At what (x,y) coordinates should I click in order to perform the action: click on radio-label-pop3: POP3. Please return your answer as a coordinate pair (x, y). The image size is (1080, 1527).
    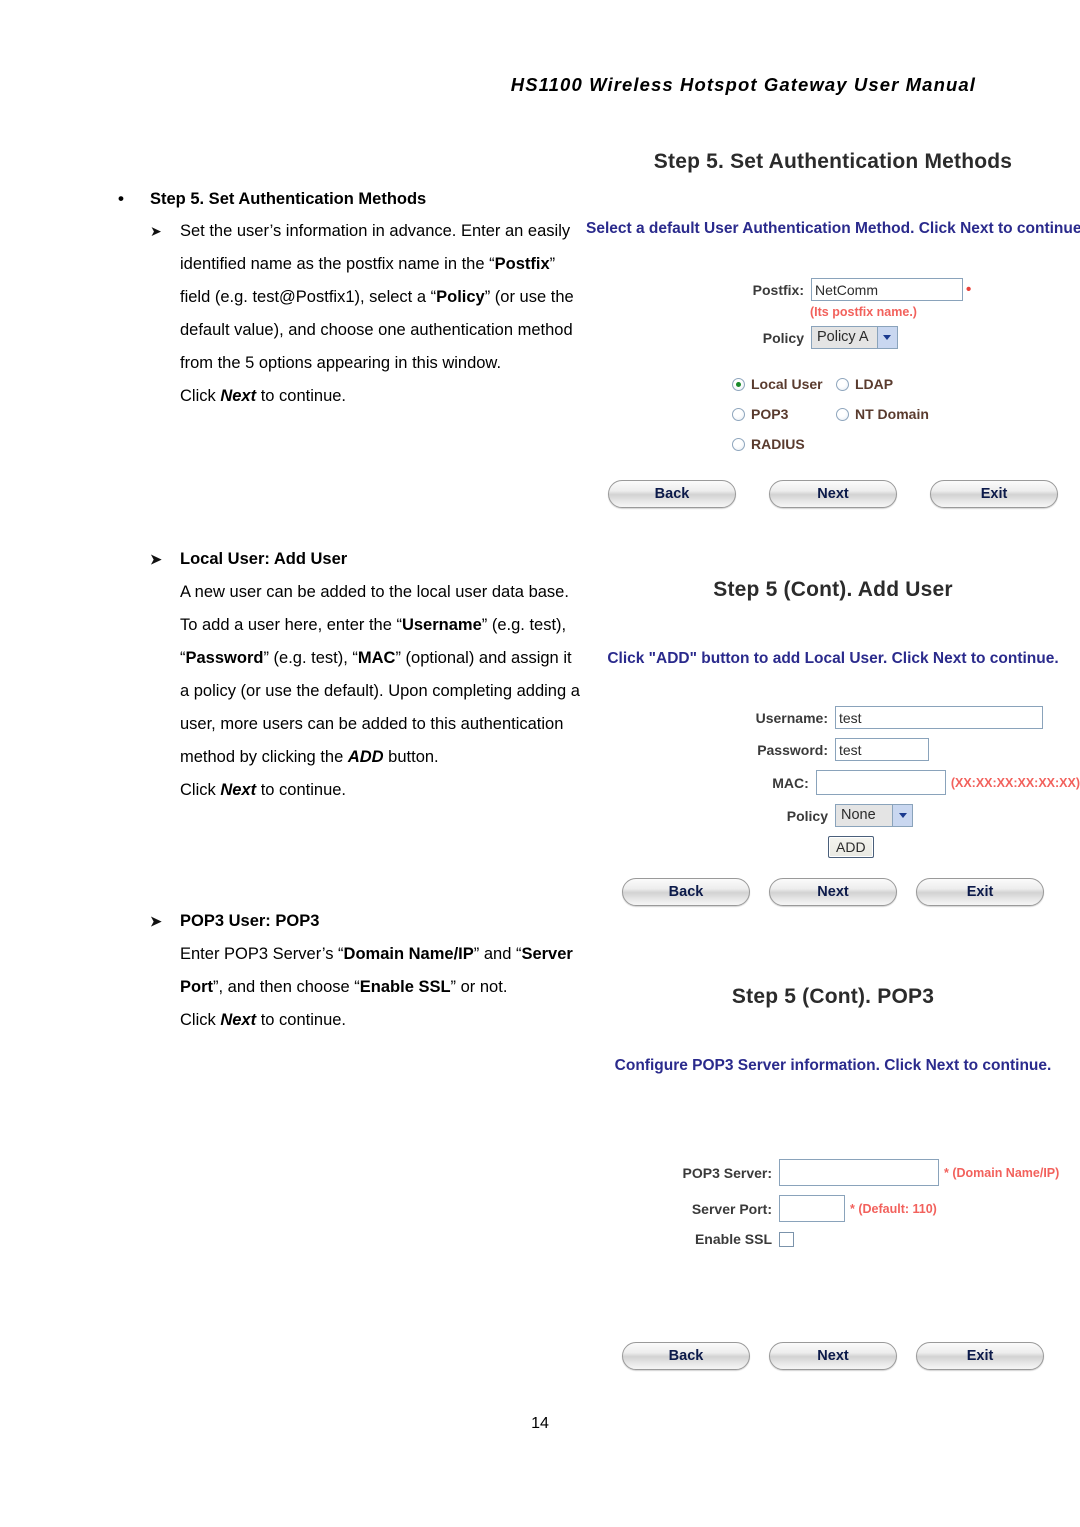
    Looking at the image, I should click on (770, 414).